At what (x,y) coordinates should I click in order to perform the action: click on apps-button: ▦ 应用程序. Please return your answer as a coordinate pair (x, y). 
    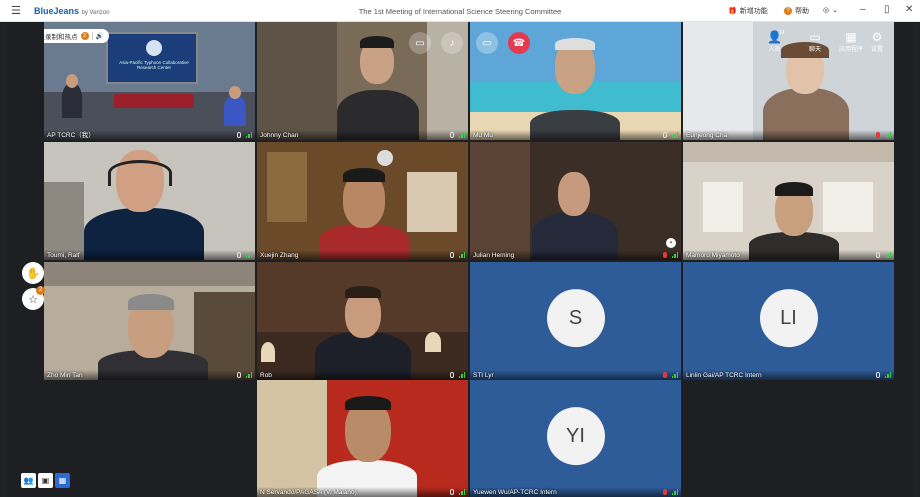
    Looking at the image, I should click on (851, 41).